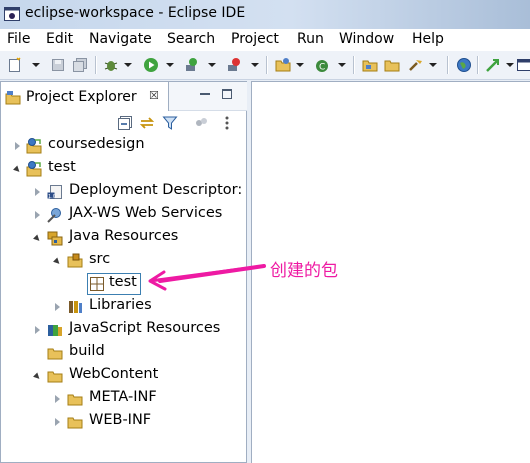 The image size is (530, 463). What do you see at coordinates (255, 39) in the screenshot?
I see `menu-project: Project` at bounding box center [255, 39].